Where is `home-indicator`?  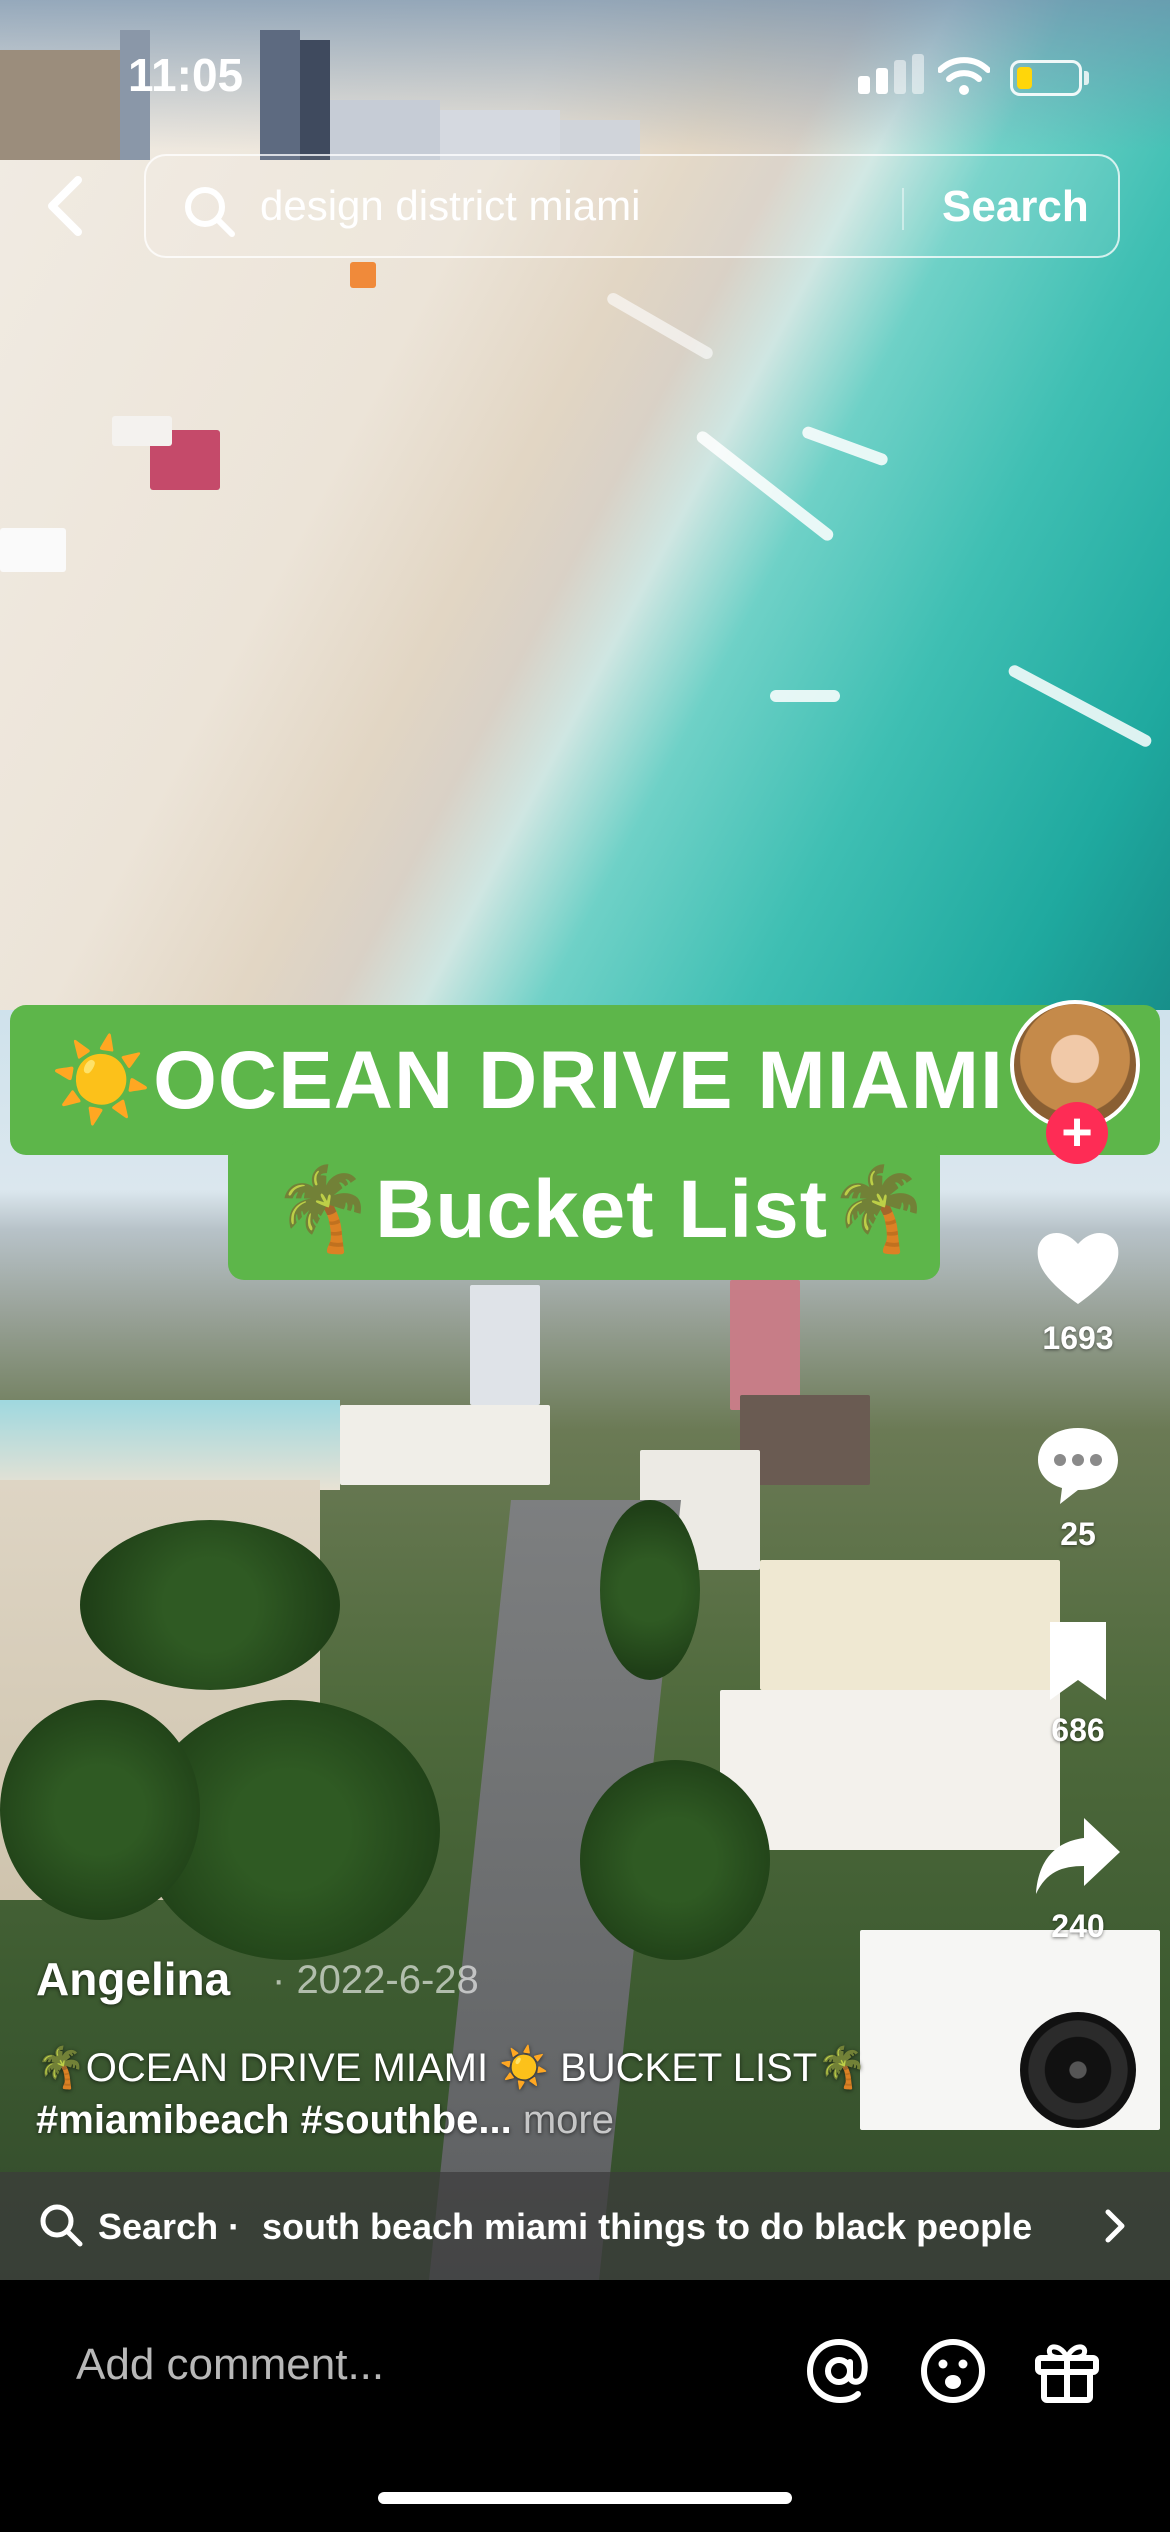
home-indicator is located at coordinates (585, 2498).